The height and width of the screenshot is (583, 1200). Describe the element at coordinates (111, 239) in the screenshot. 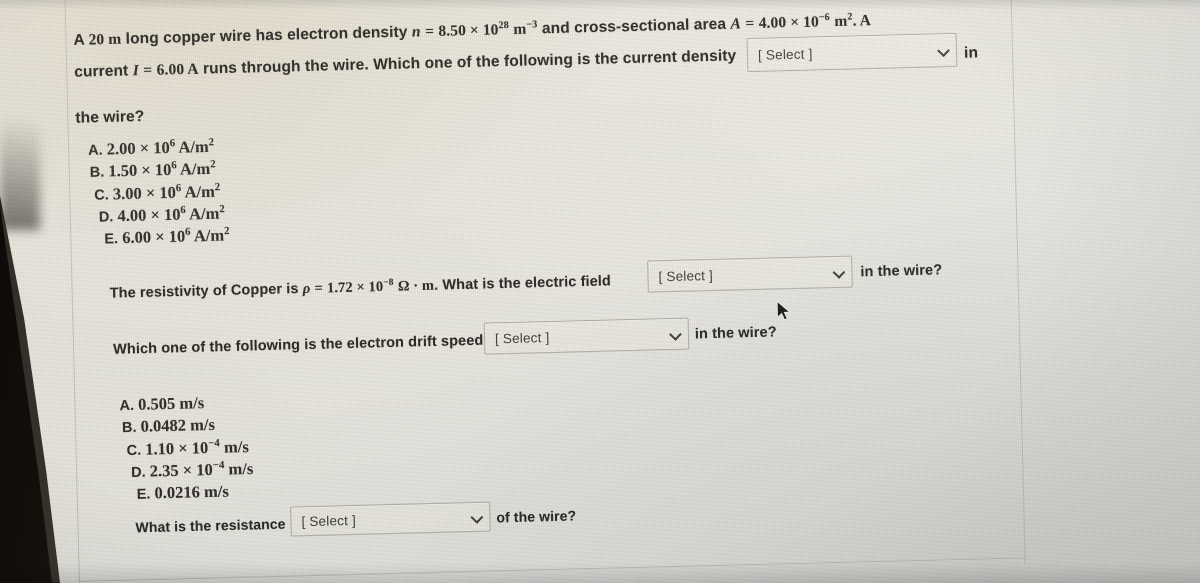

I see `choice-cd-E-label: E.` at that location.